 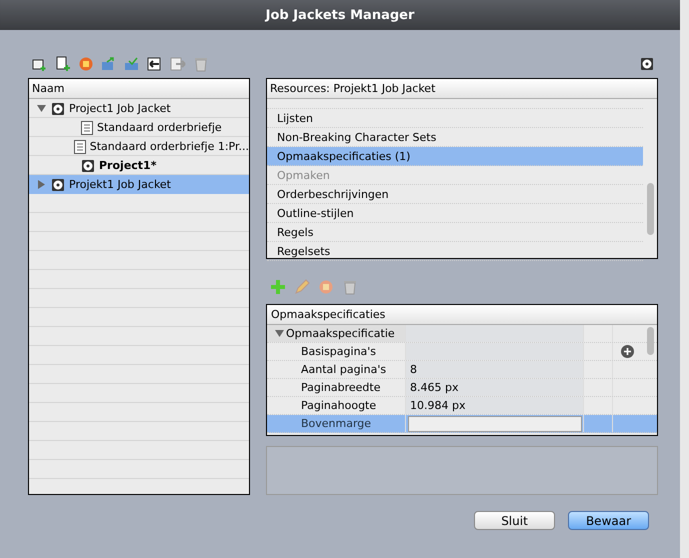 I want to click on value-cell: 8, so click(x=494, y=369).